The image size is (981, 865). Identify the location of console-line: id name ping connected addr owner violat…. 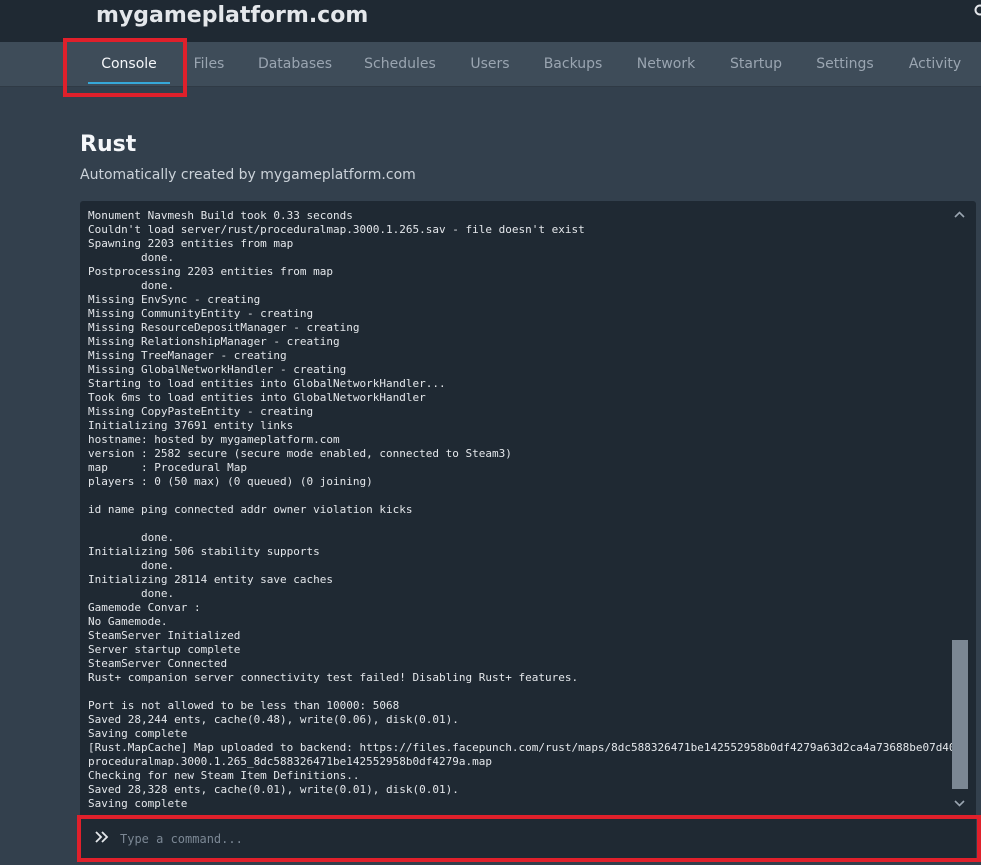
(250, 509).